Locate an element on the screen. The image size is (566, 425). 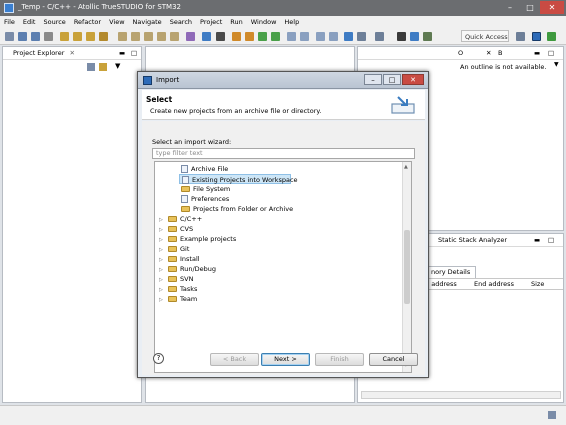
collapse-all-icon is located at coordinates (91, 67).